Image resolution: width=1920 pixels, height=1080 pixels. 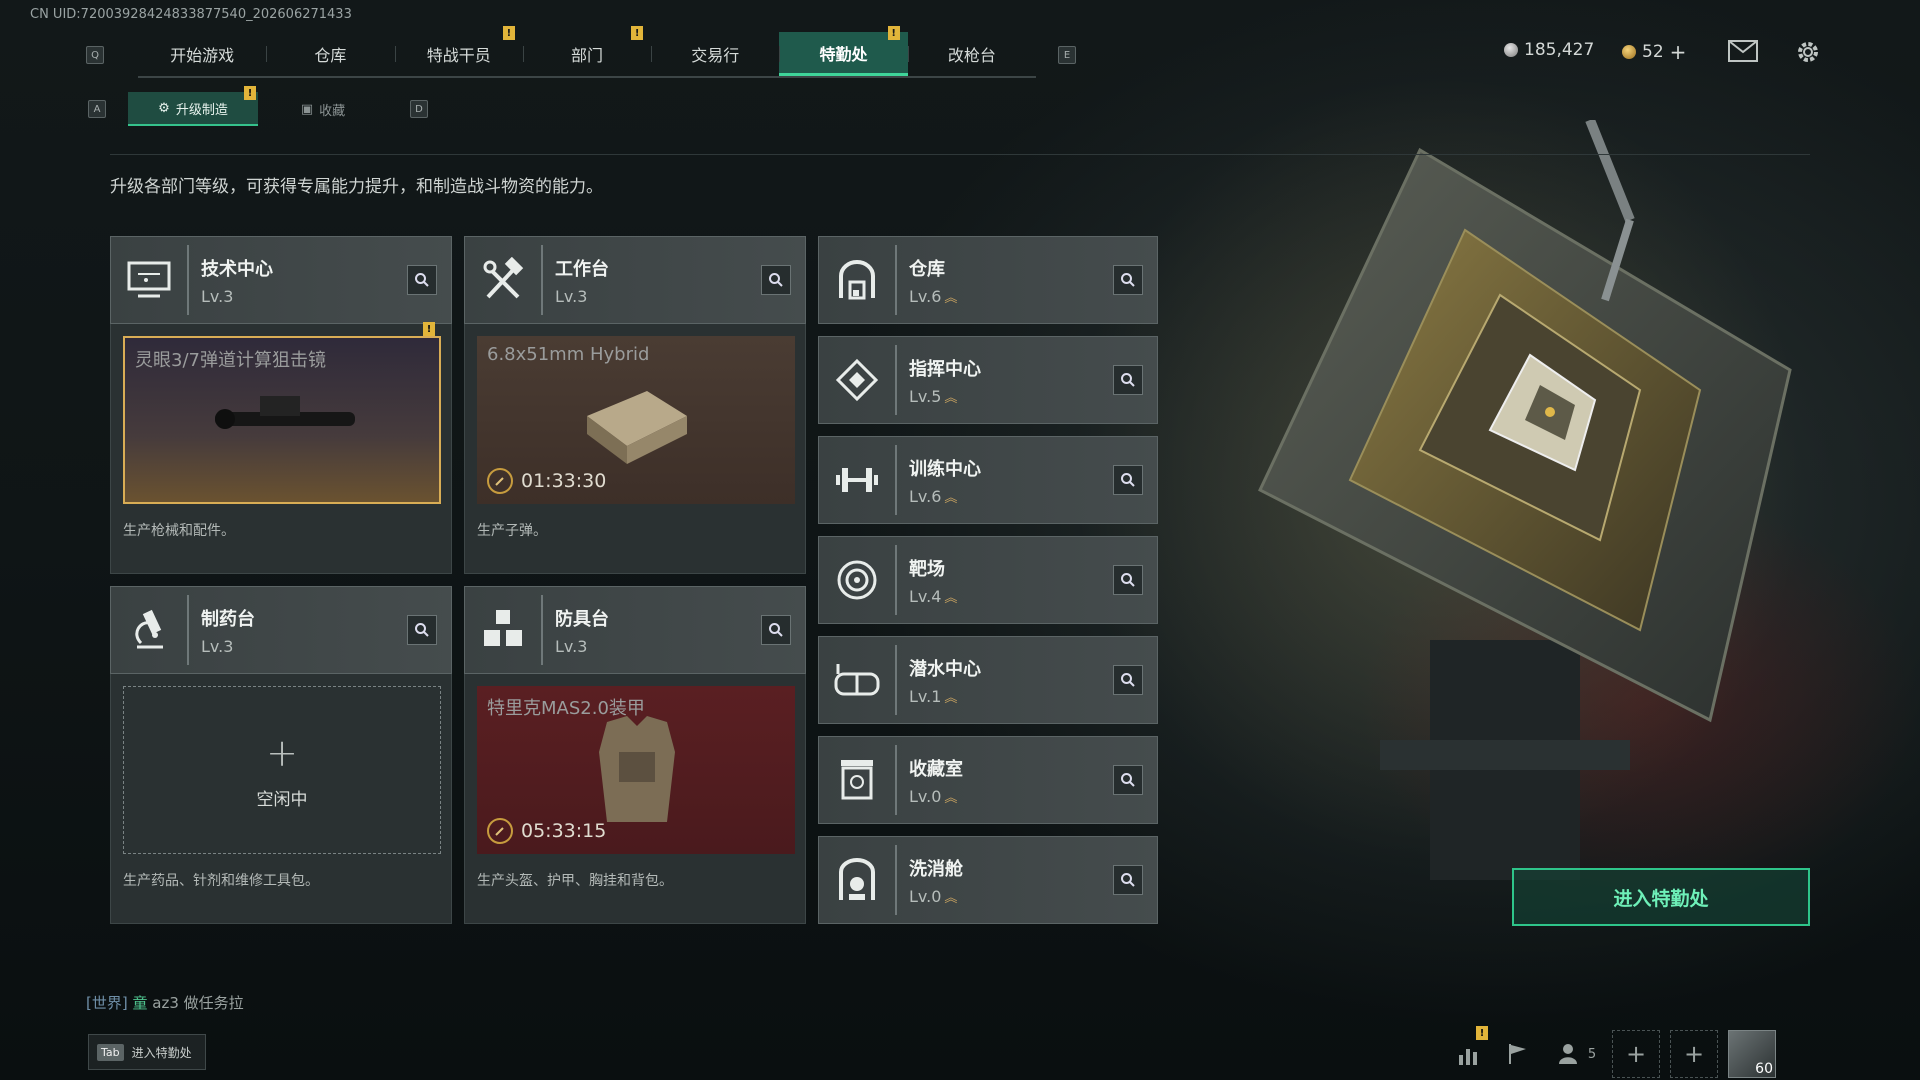 I want to click on silver-coin-icon, so click(x=1511, y=50).